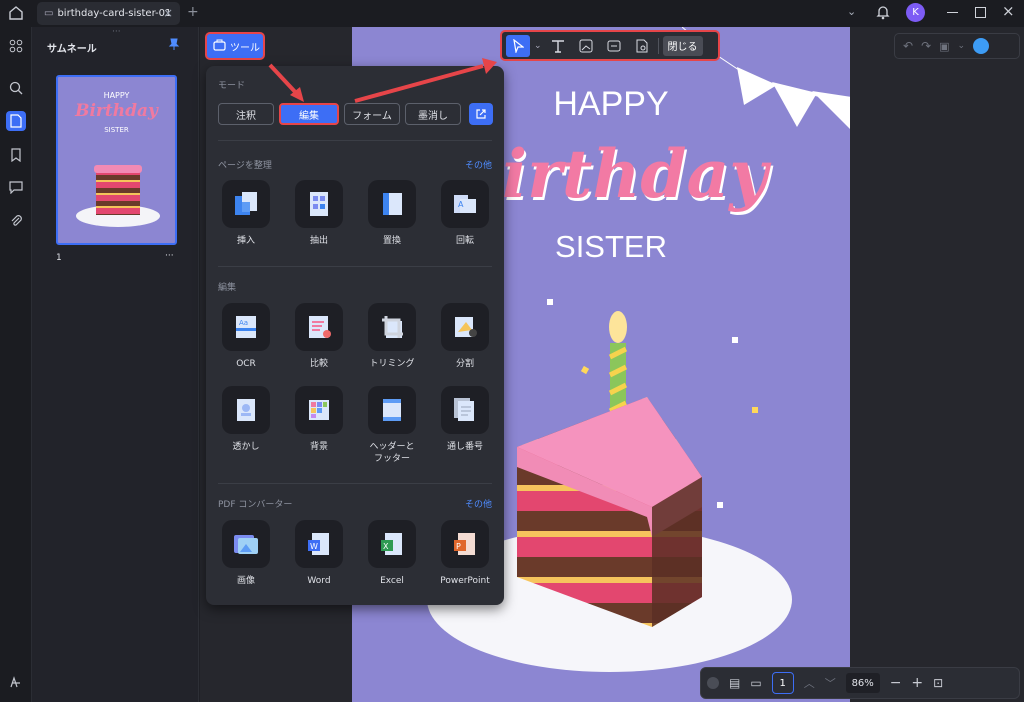 This screenshot has width=1024, height=702. What do you see at coordinates (318, 447) in the screenshot?
I see `background-label: 背景` at bounding box center [318, 447].